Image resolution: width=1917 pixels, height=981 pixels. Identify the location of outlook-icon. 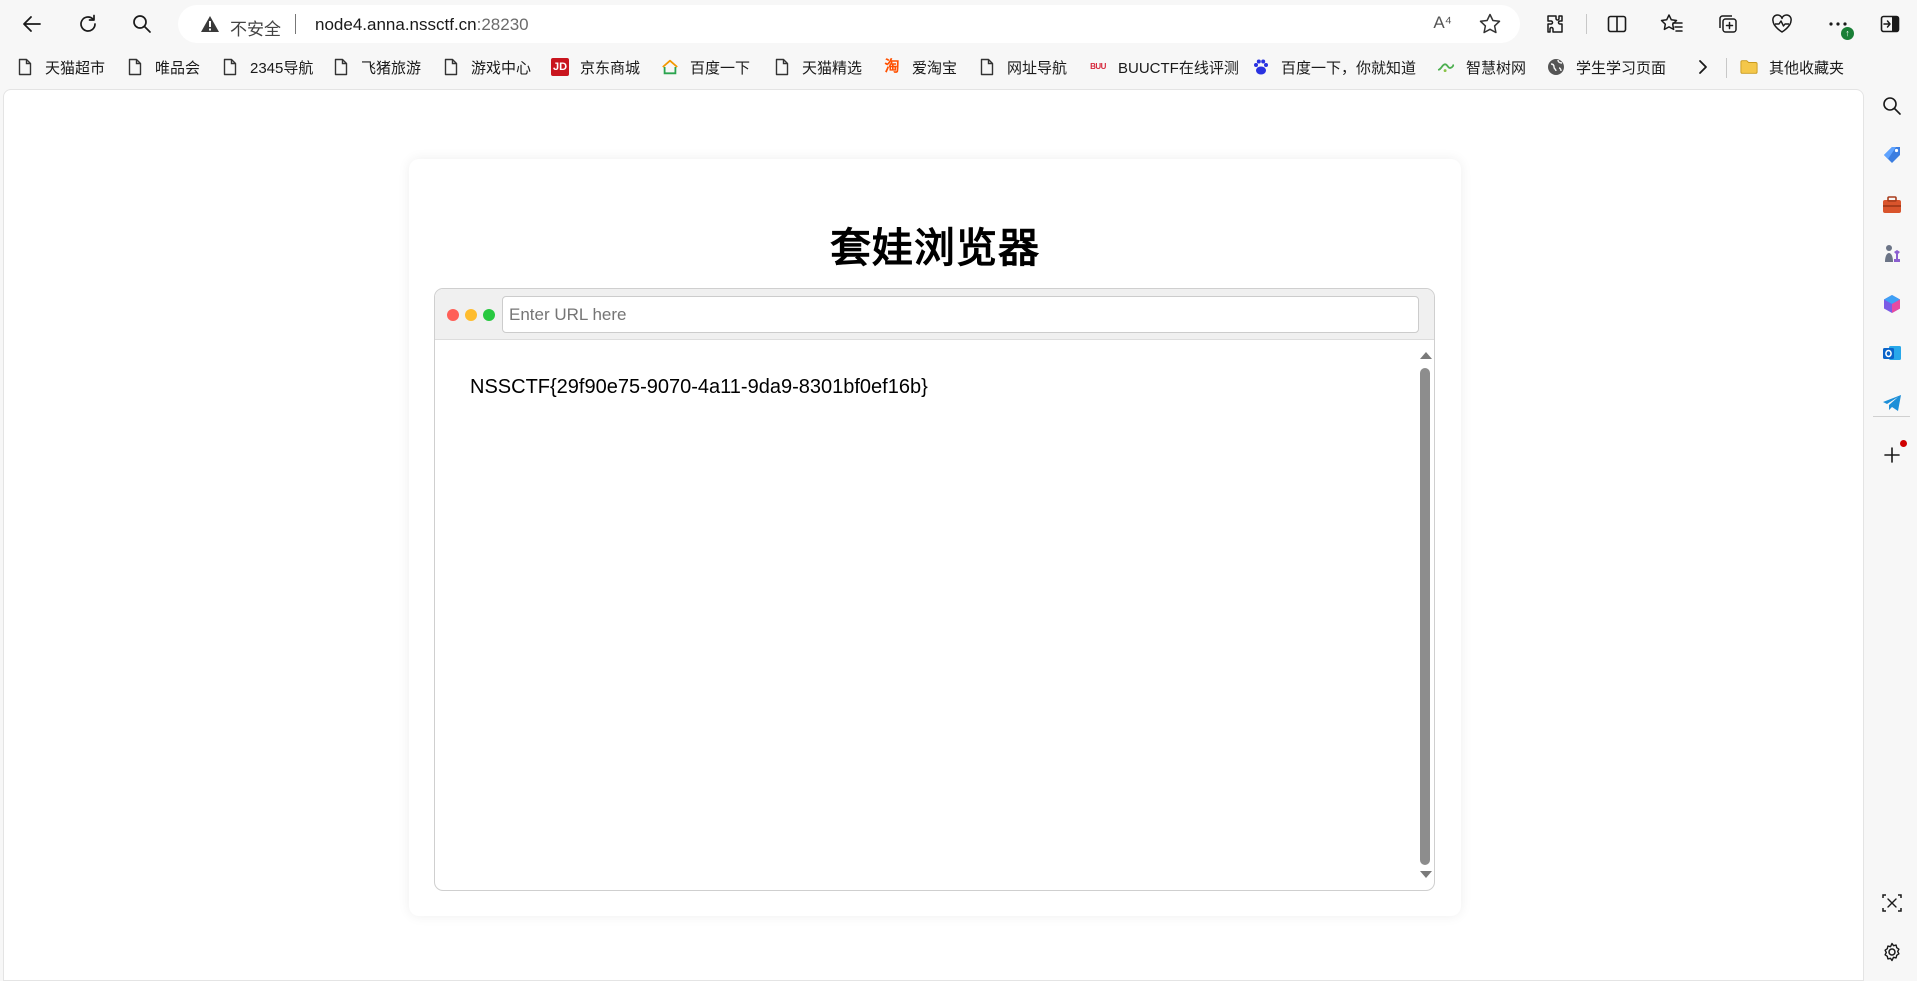
(1892, 353).